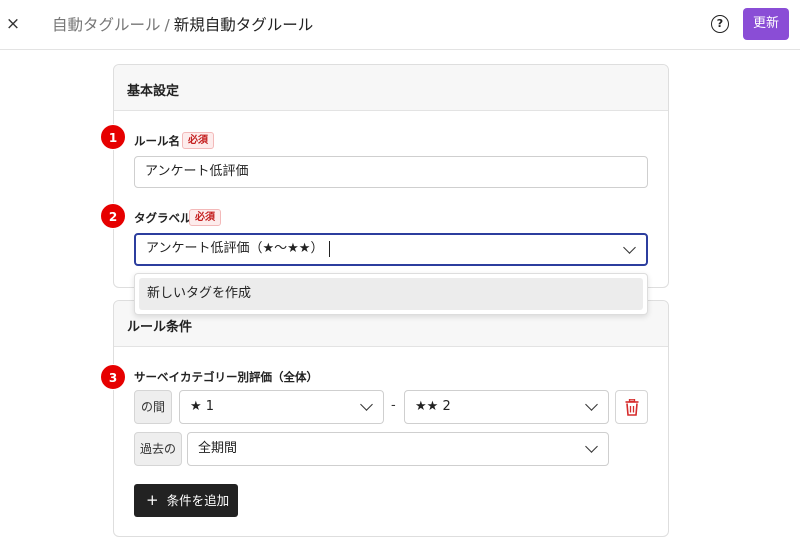 This screenshot has width=800, height=551. Describe the element at coordinates (113, 216) in the screenshot. I see `step-badge-2: 2` at that location.